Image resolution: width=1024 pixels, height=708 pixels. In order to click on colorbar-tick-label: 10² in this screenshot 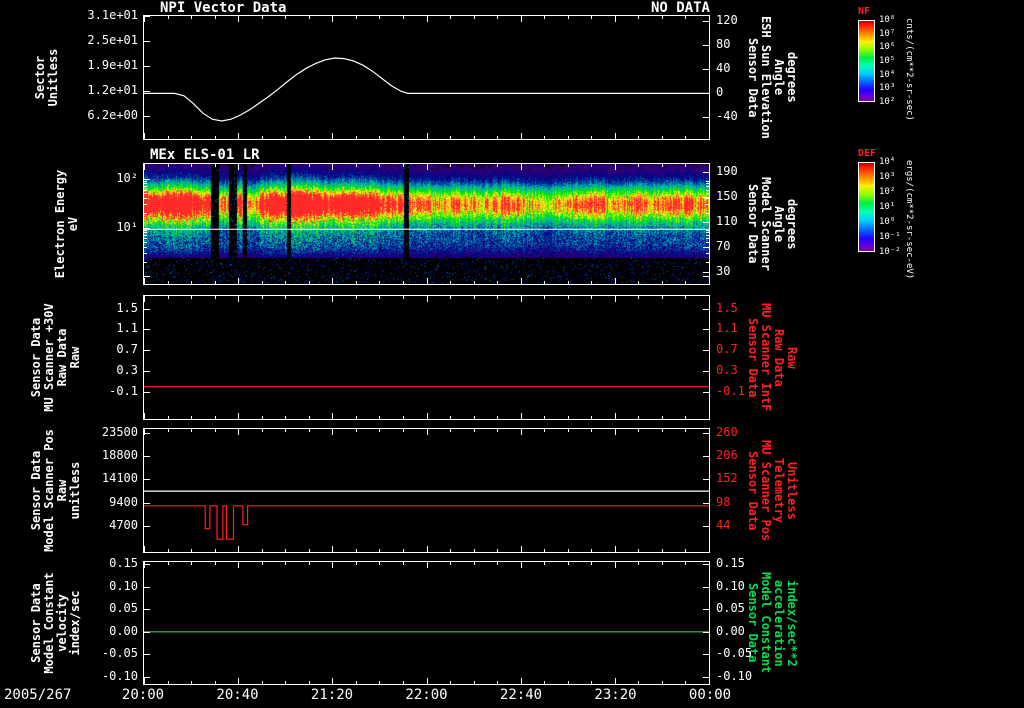, I will do `click(887, 192)`.